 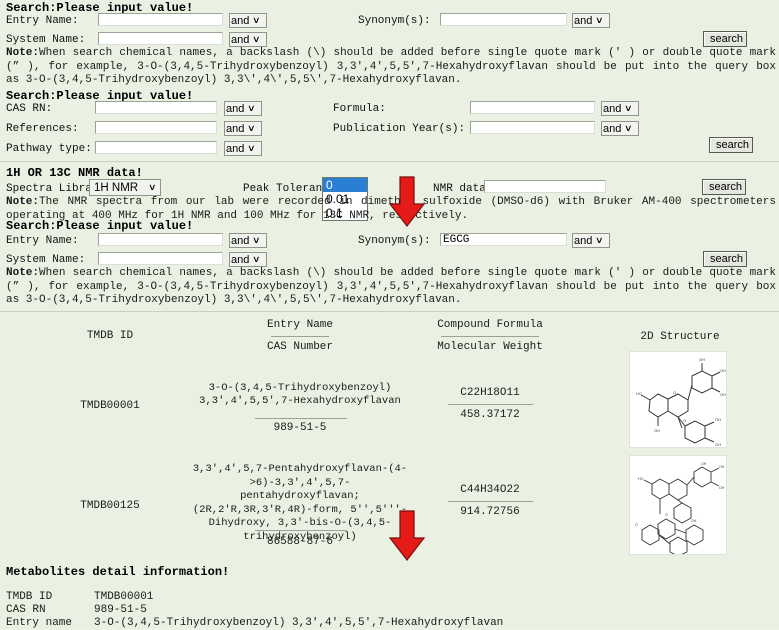 I want to click on section4-entry-name-operator-select: and ∨, so click(x=248, y=240).